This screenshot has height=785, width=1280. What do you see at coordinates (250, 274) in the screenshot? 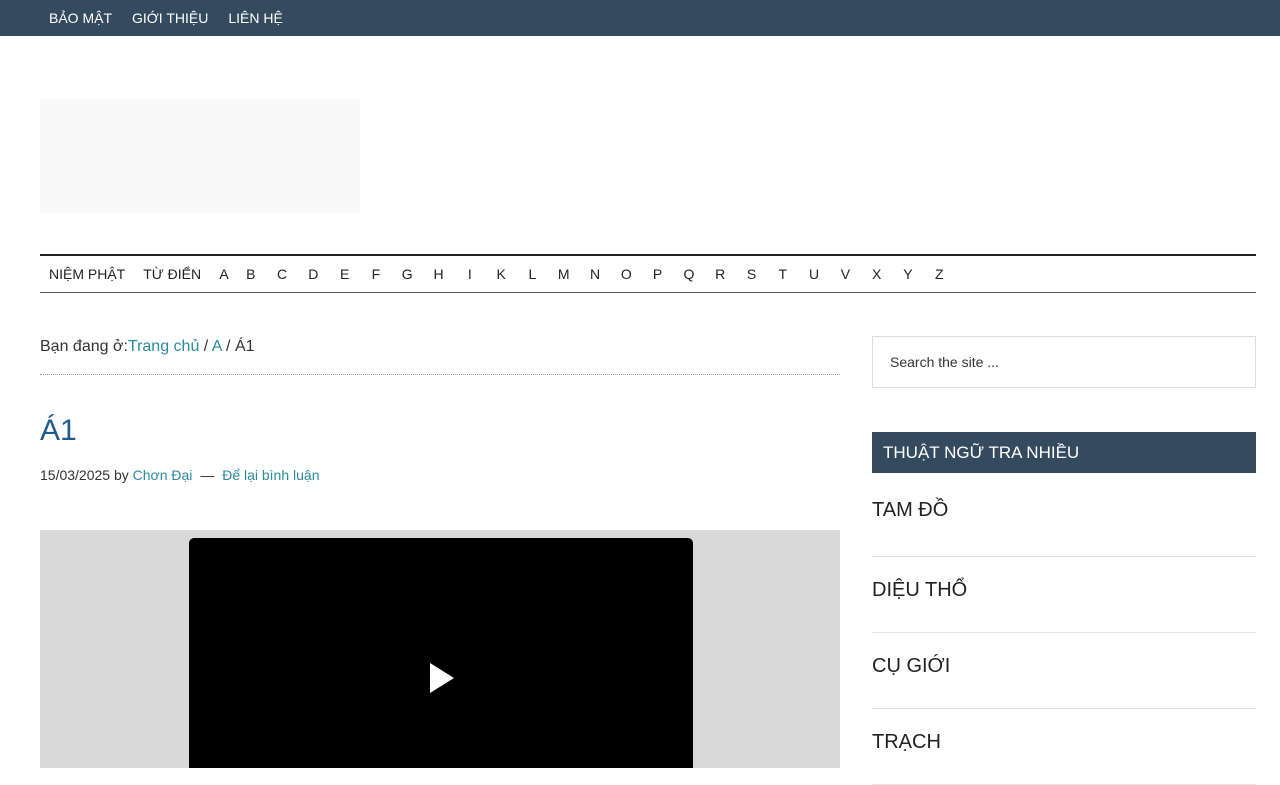
I see `letter-link-b: B` at bounding box center [250, 274].